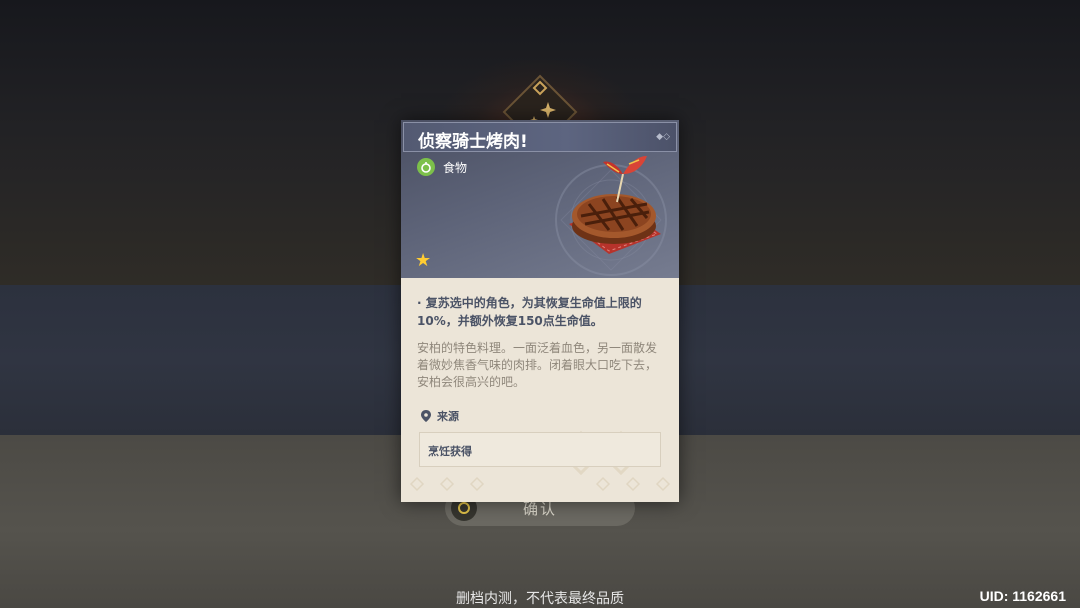  I want to click on uid-label: UID: 1162661, so click(1022, 596).